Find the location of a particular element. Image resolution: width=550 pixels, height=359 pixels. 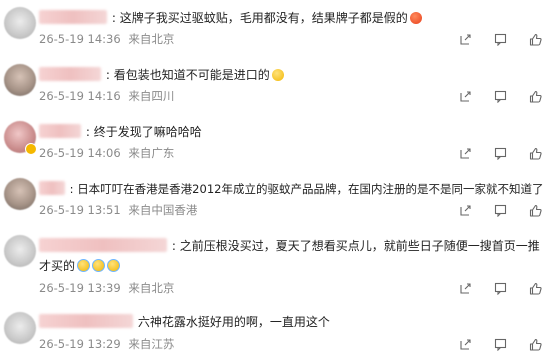

verified-badge-icon is located at coordinates (31, 149).